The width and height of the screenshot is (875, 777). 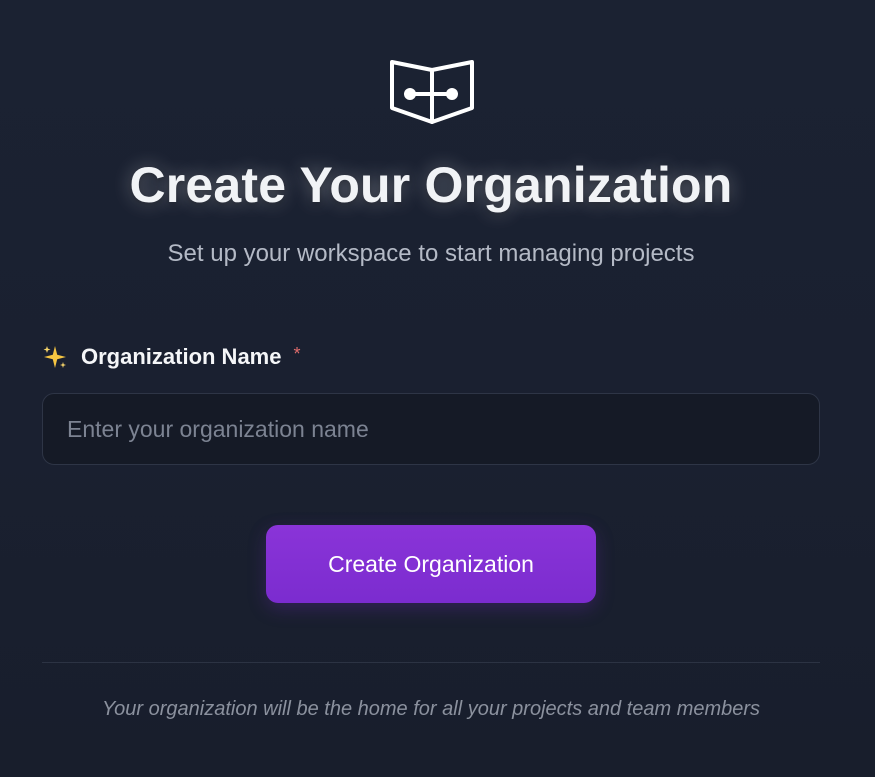 I want to click on divider, so click(x=431, y=662).